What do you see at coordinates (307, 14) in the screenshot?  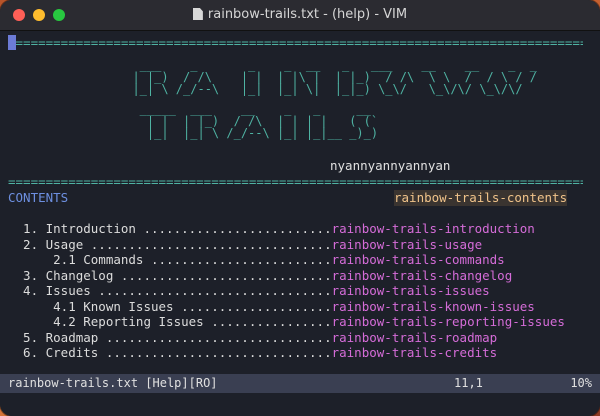 I see `window-title: rainbow-trails.txt - (help) - VIM` at bounding box center [307, 14].